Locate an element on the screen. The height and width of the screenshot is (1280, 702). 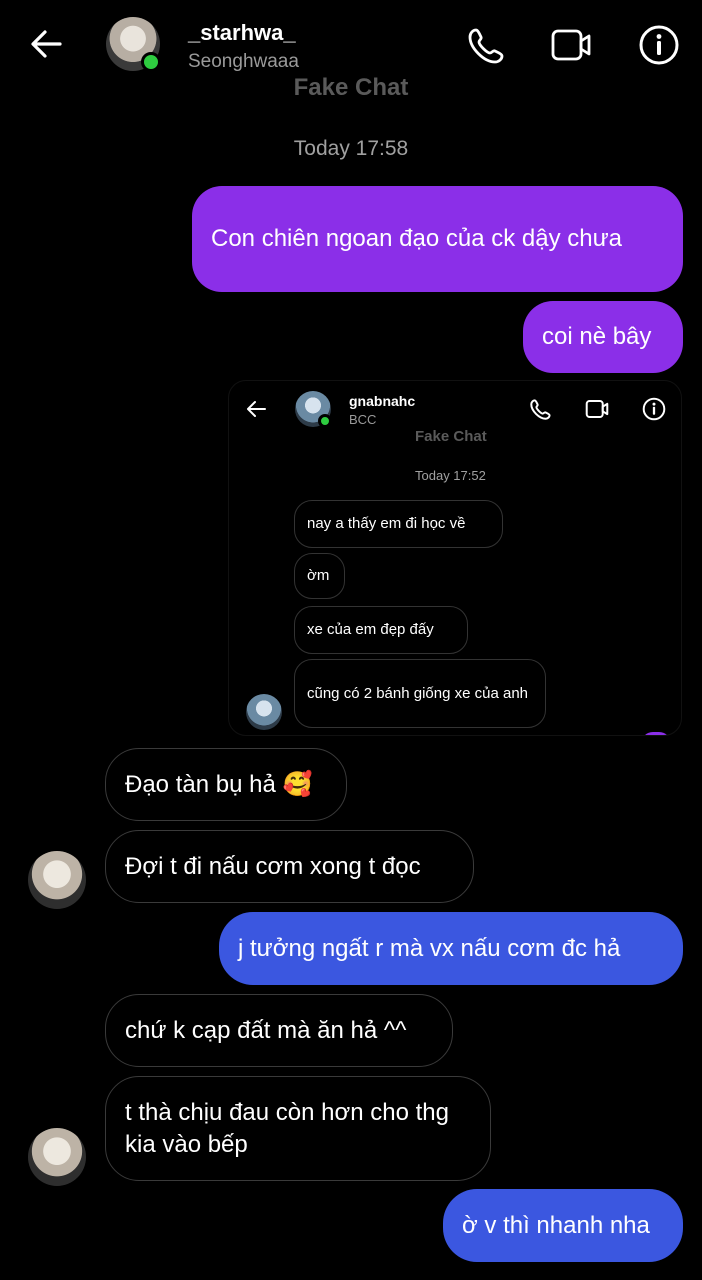
message-text: chứ k cạp đất mà ăn hả ^^ is located at coordinates (266, 1030).